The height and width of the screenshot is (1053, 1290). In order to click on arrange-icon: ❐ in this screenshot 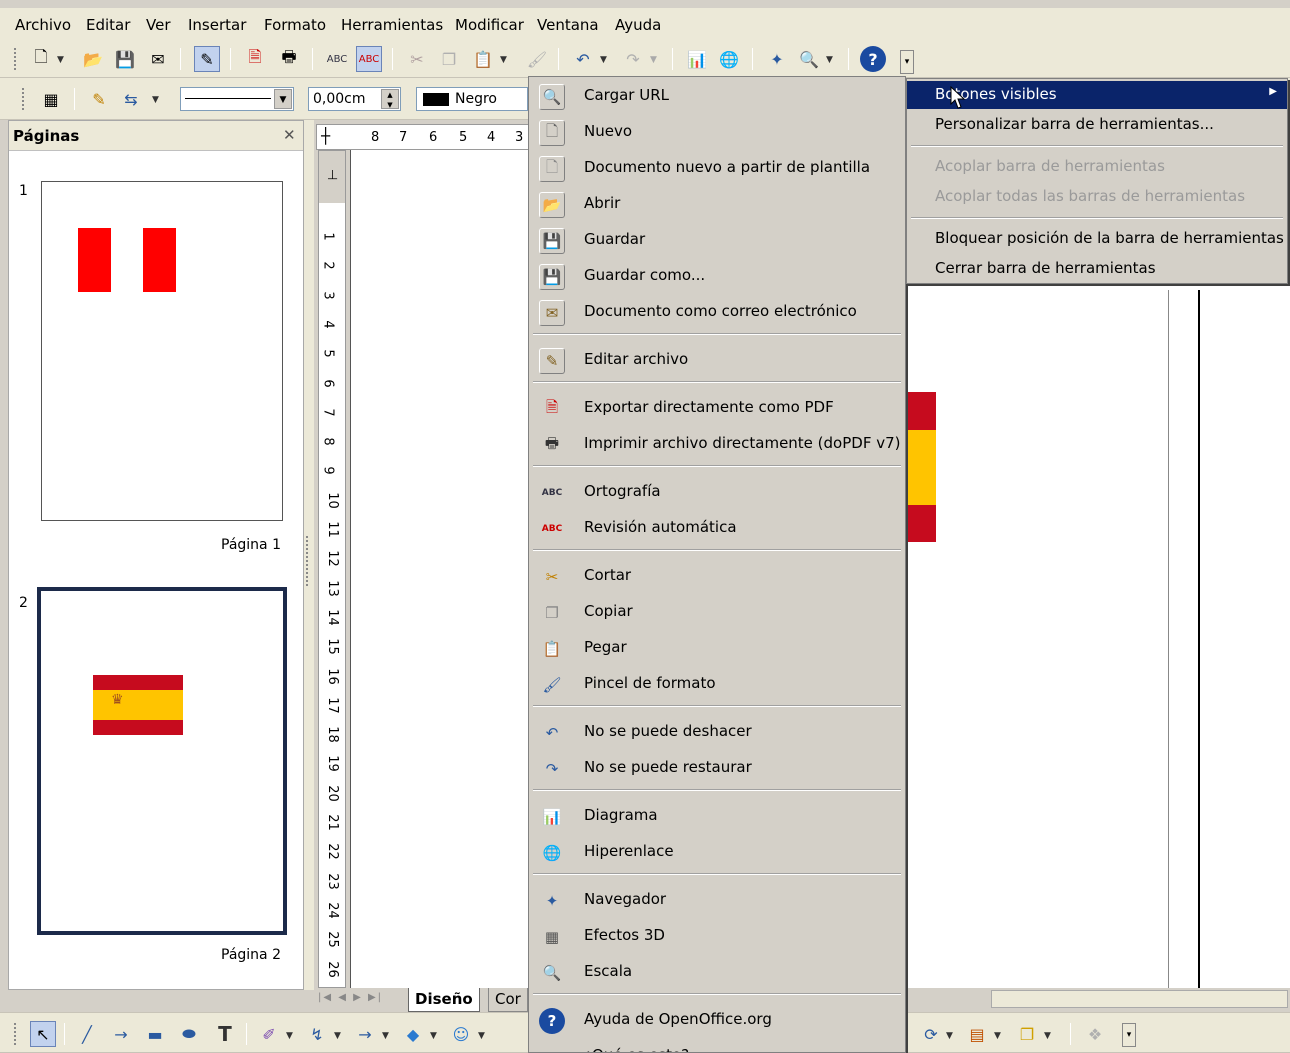, I will do `click(1027, 1034)`.